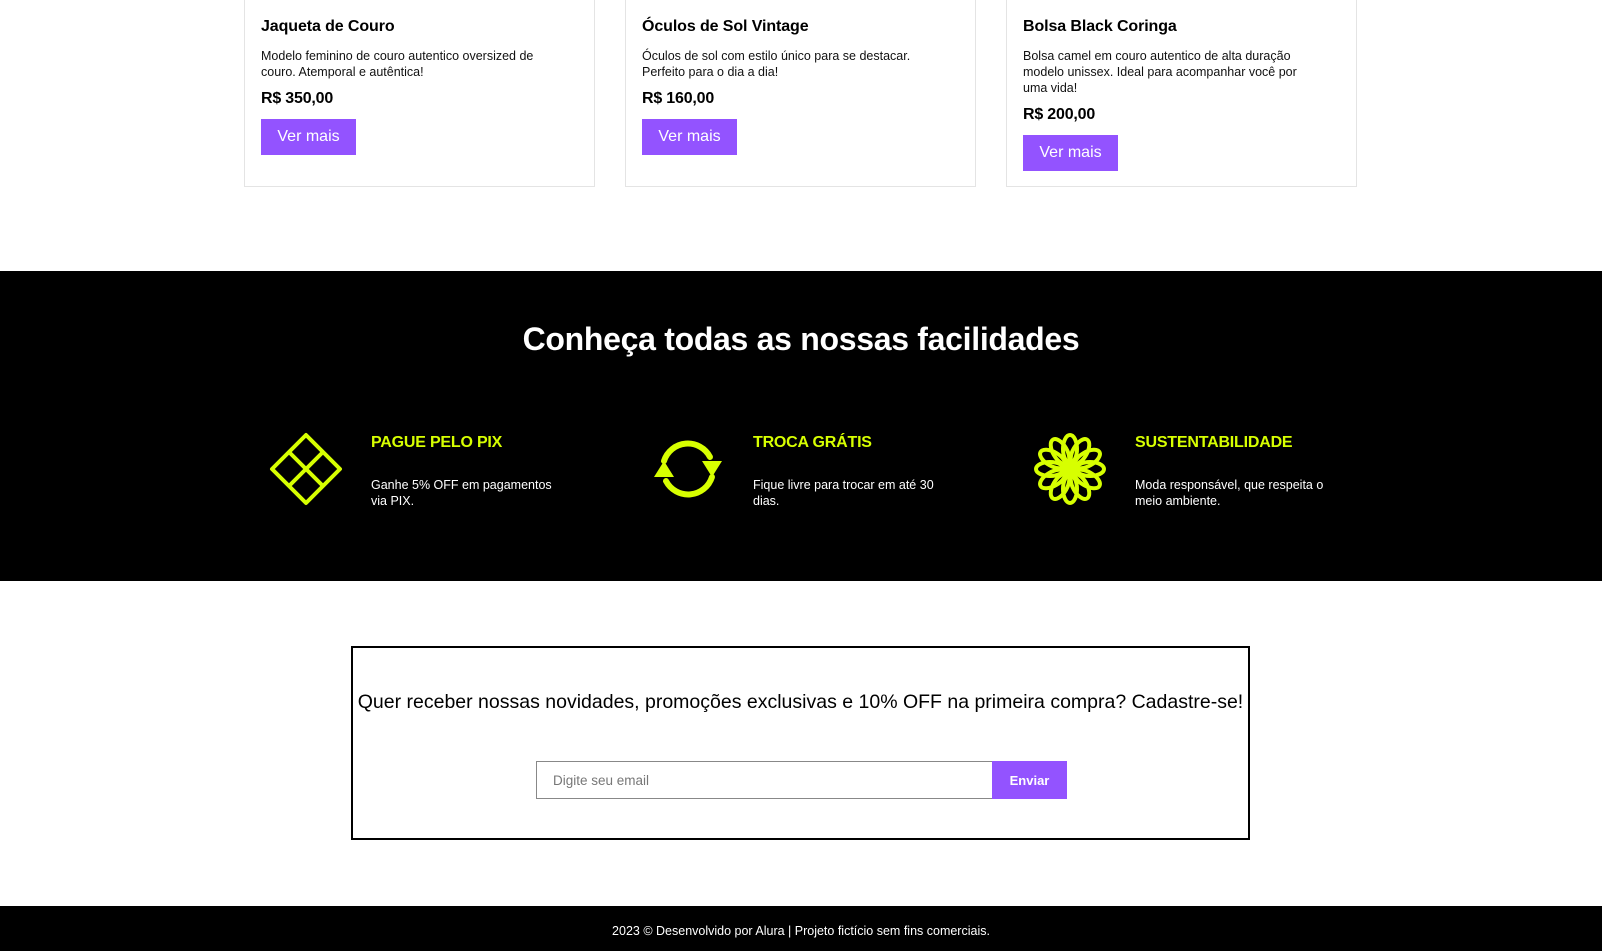 The width and height of the screenshot is (1602, 951). What do you see at coordinates (1070, 469) in the screenshot?
I see `flower-icon` at bounding box center [1070, 469].